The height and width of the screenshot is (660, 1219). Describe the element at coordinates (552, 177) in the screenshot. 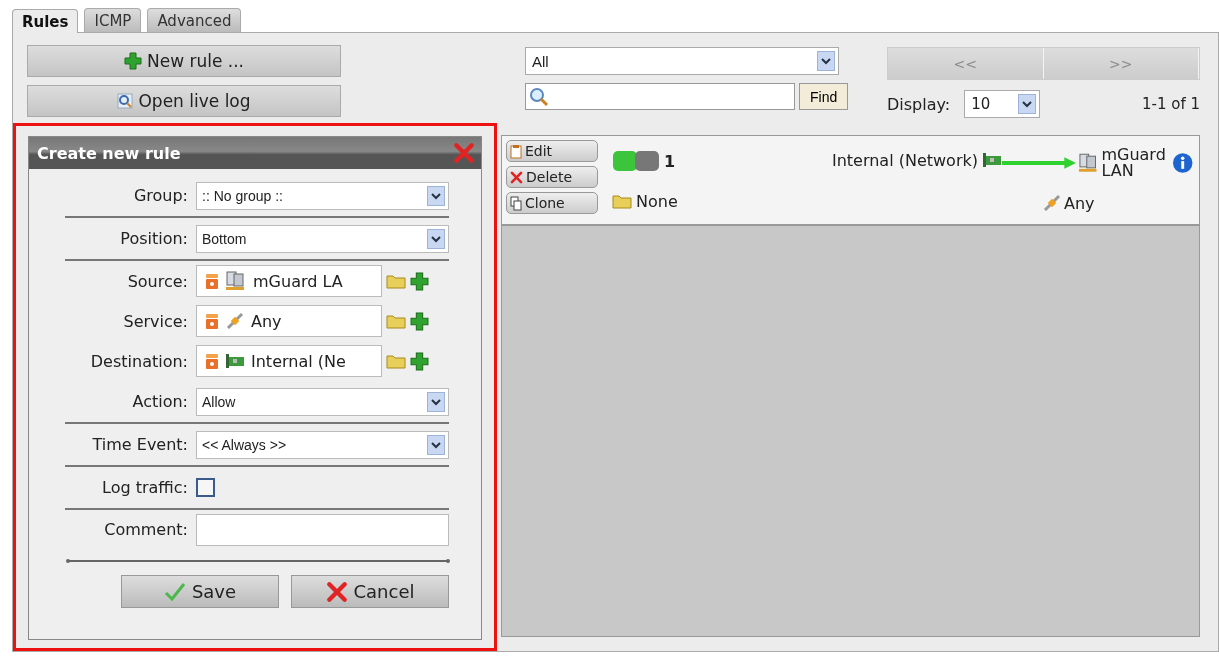

I see `delete-button: Delete` at that location.